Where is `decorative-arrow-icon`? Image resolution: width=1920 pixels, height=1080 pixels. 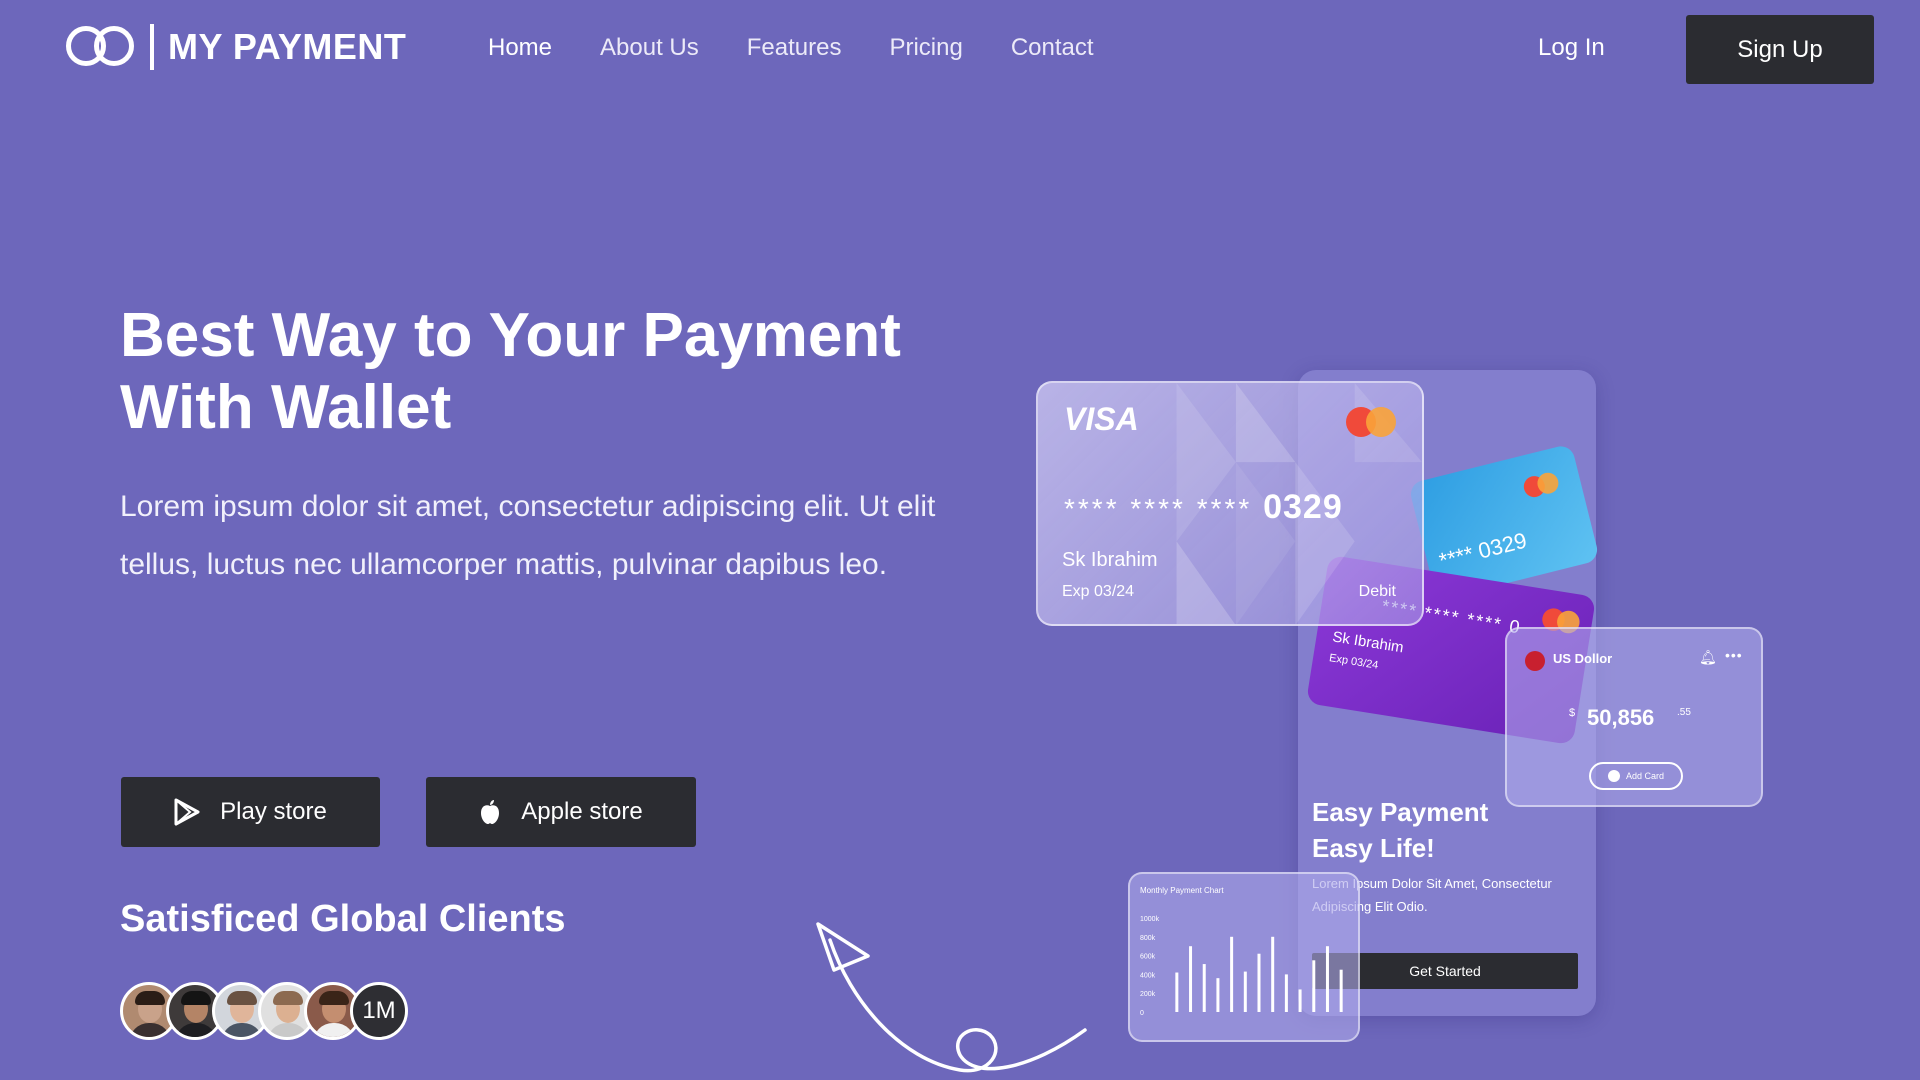
decorative-arrow-icon is located at coordinates (951, 997).